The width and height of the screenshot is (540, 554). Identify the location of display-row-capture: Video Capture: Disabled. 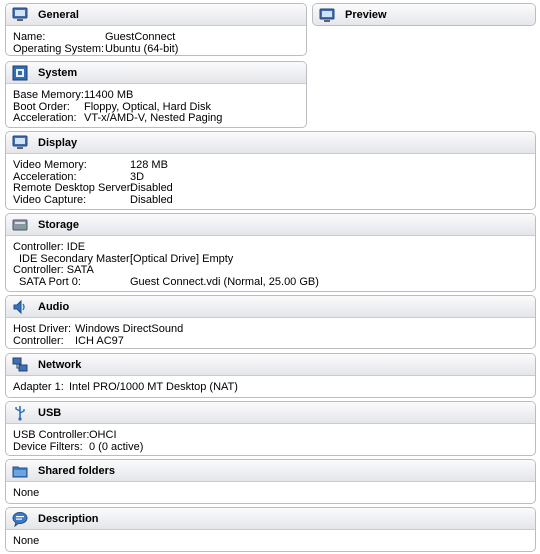
(93, 199).